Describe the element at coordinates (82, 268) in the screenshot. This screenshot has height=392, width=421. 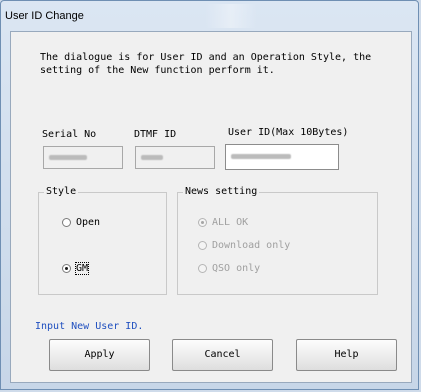
I see `style-gm-label: GM` at that location.